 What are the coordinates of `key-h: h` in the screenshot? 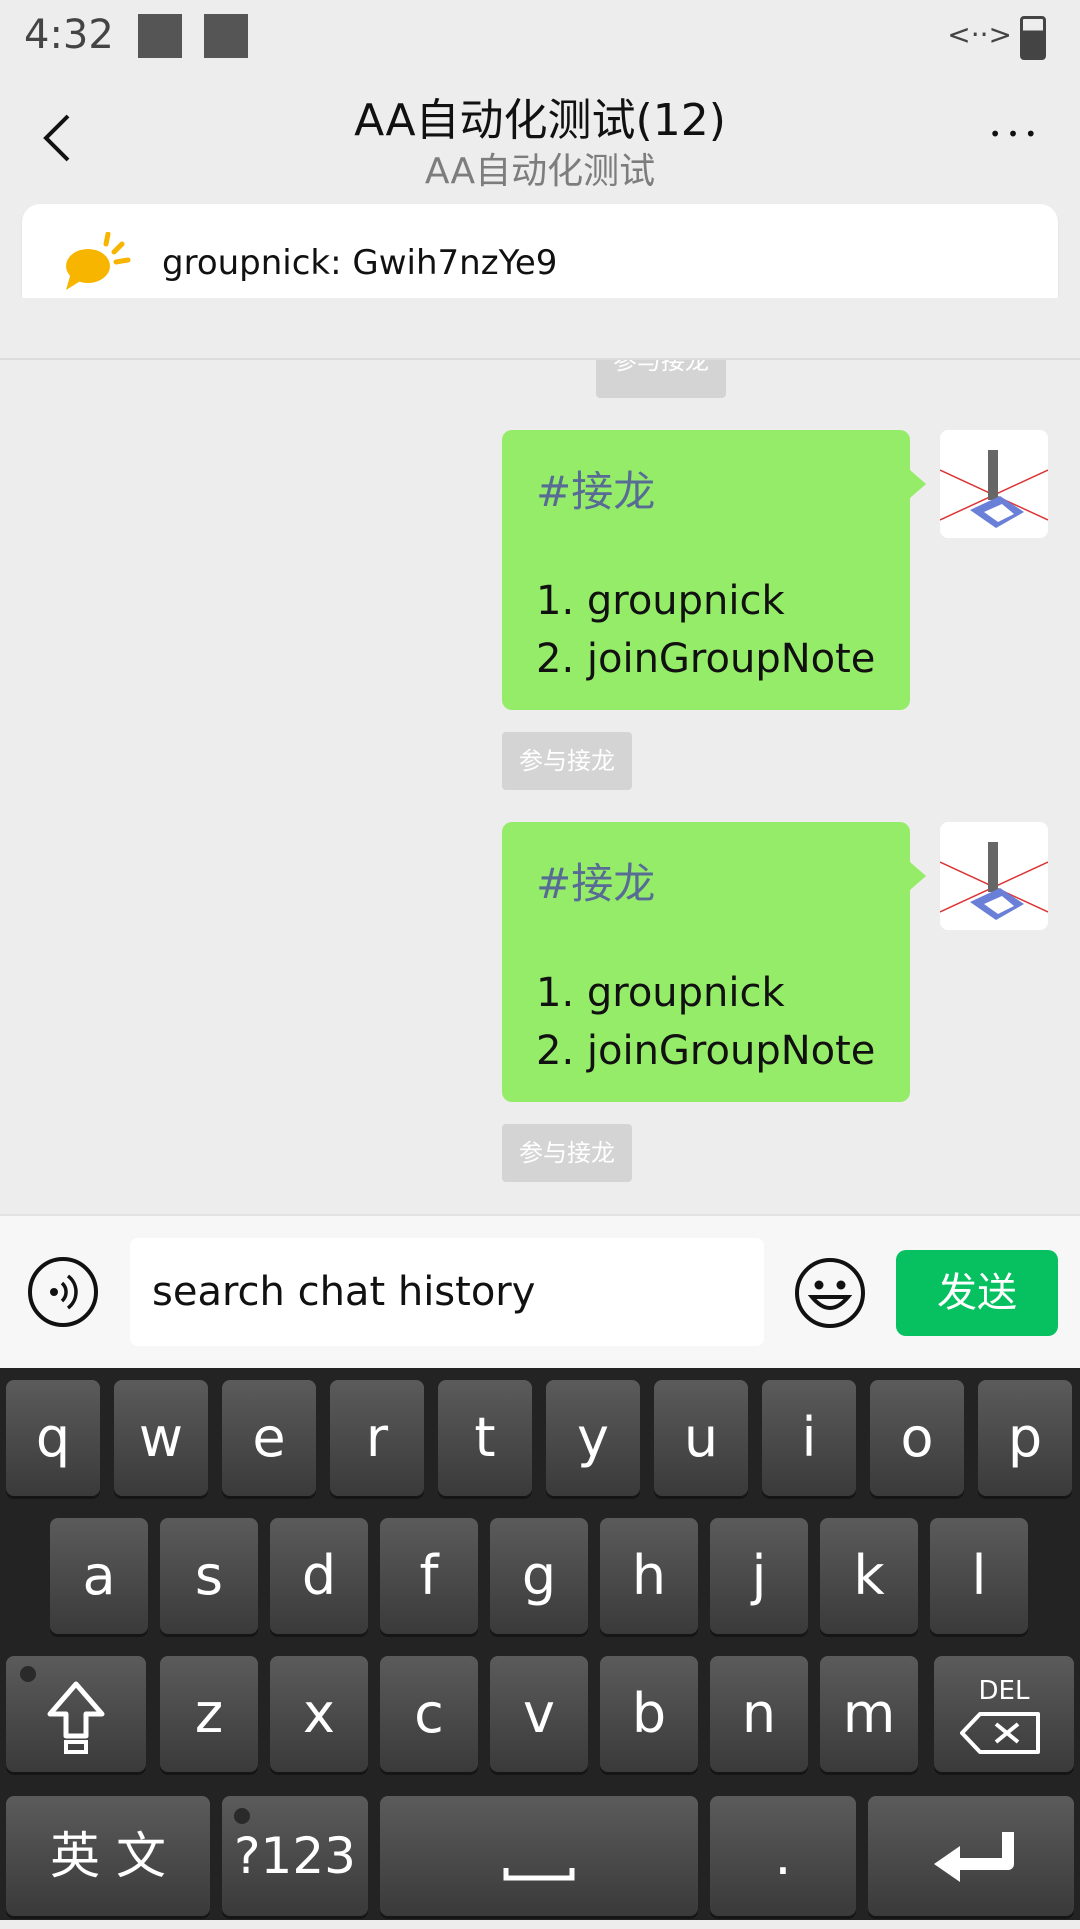 It's located at (649, 1576).